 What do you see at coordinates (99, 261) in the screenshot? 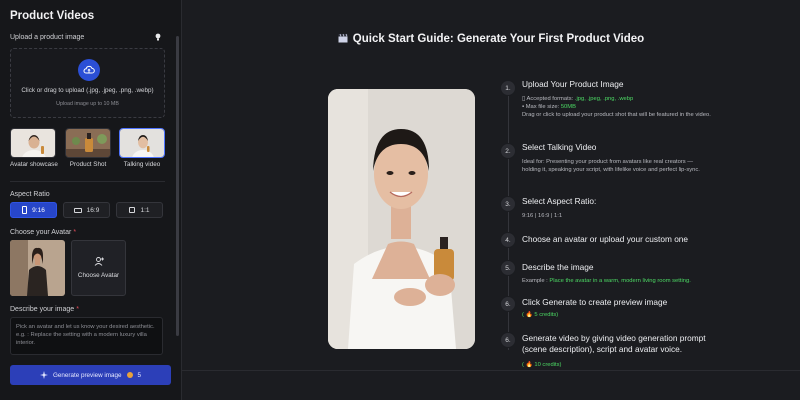
I see `add-user-icon` at bounding box center [99, 261].